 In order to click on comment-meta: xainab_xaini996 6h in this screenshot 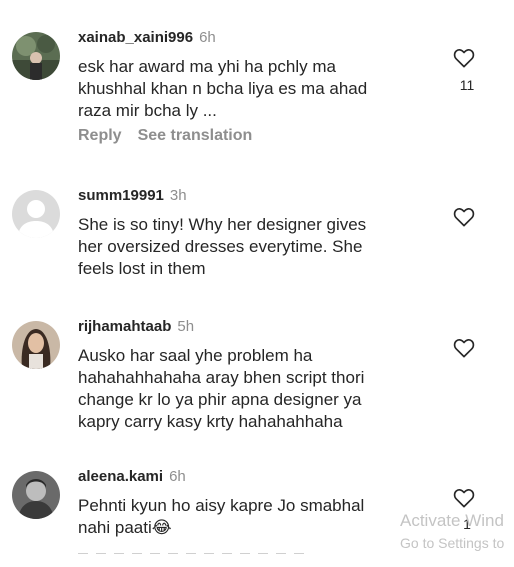, I will do `click(147, 38)`.